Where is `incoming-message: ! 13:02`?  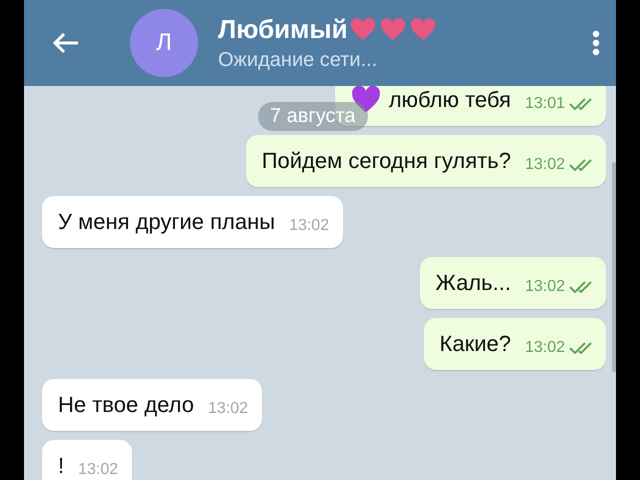 incoming-message: ! 13:02 is located at coordinates (87, 460).